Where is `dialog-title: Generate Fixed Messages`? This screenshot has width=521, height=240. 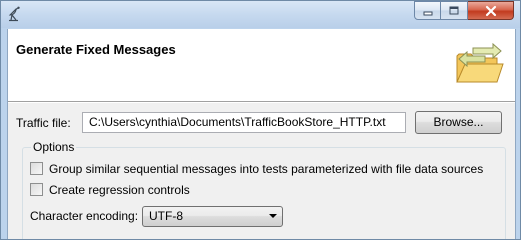 dialog-title: Generate Fixed Messages is located at coordinates (96, 49).